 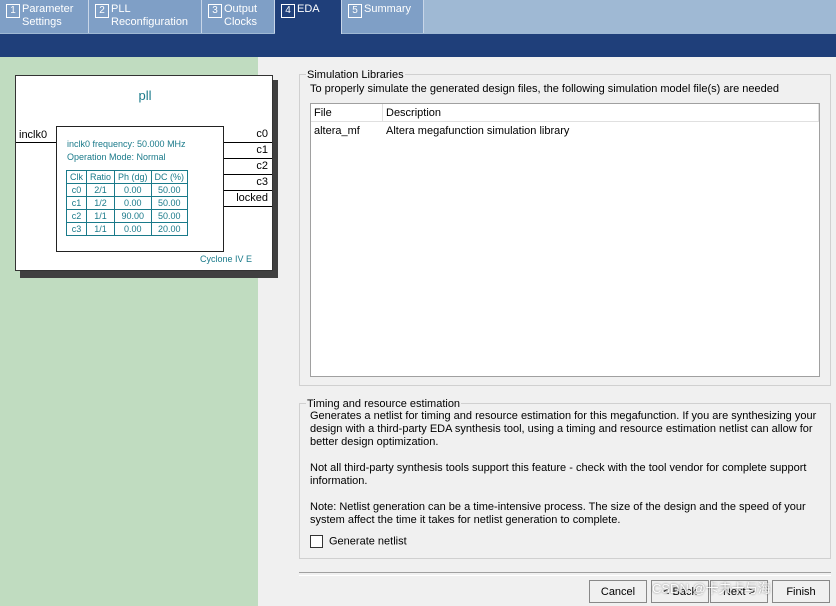 I want to click on tab-number: 3, so click(x=215, y=11).